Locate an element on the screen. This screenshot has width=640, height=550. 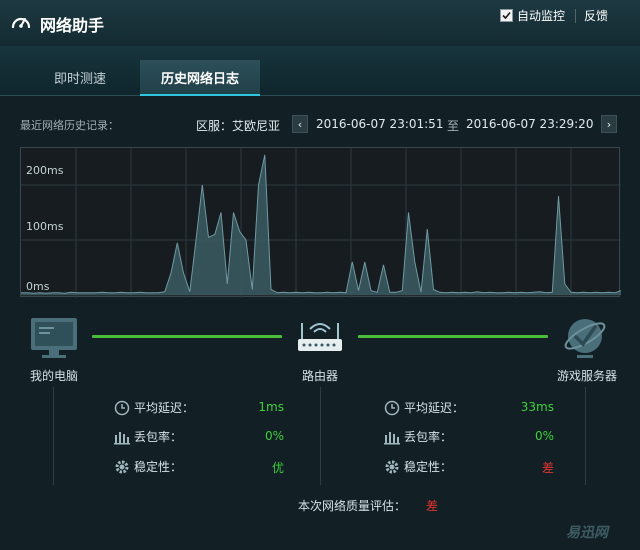
app-title: 网络助手 is located at coordinates (72, 25).